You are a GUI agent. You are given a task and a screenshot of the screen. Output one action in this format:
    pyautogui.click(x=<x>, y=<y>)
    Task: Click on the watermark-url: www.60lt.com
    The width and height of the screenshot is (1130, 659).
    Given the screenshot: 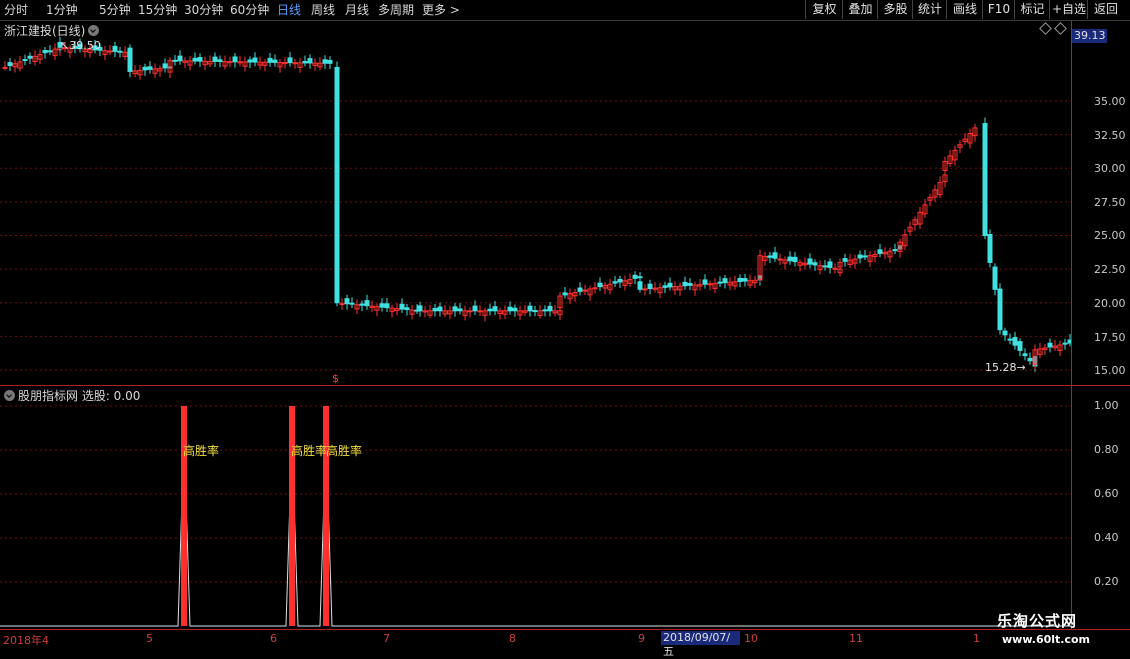 What is the action you would take?
    pyautogui.click(x=1046, y=639)
    